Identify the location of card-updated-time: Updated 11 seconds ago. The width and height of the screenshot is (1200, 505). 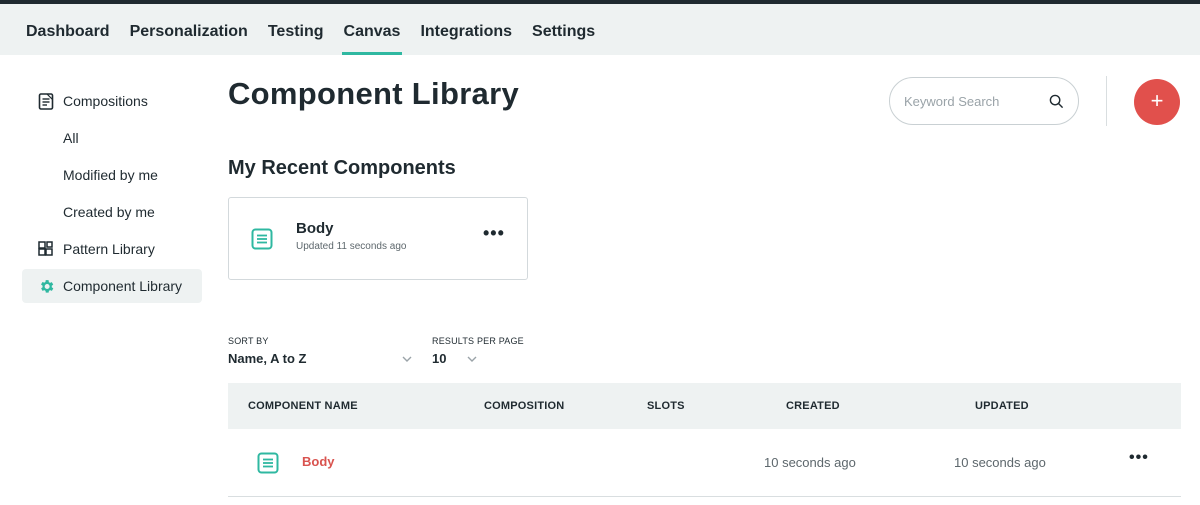
(351, 246).